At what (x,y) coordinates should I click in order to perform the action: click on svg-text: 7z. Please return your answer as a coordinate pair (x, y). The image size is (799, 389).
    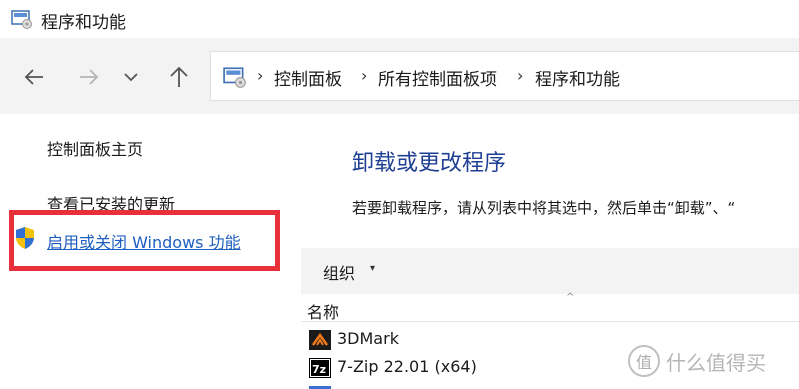
    Looking at the image, I should click on (319, 369).